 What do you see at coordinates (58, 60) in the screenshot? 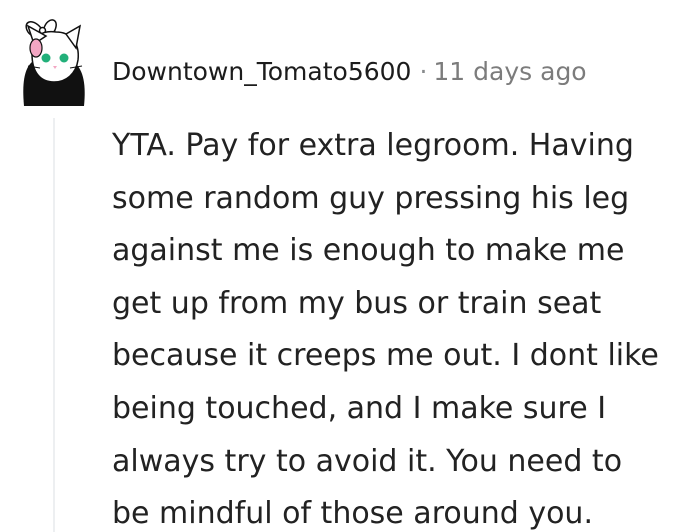
I see `user-avatar` at bounding box center [58, 60].